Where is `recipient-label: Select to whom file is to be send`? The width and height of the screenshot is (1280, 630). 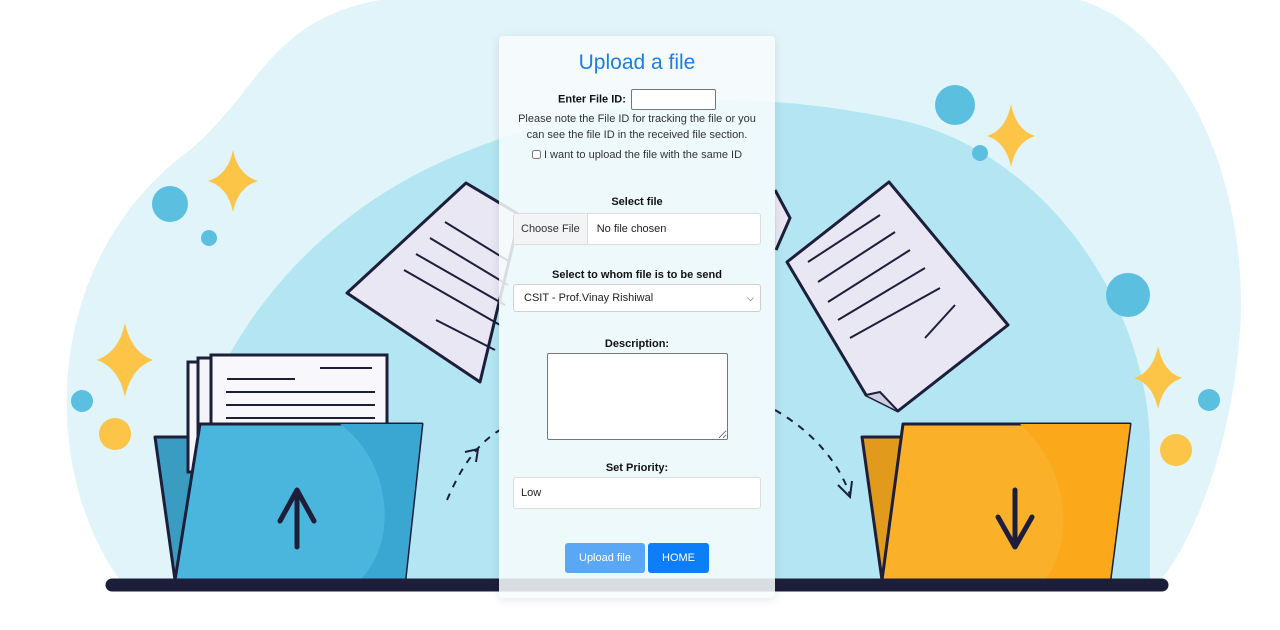
recipient-label: Select to whom file is to be send is located at coordinates (637, 275).